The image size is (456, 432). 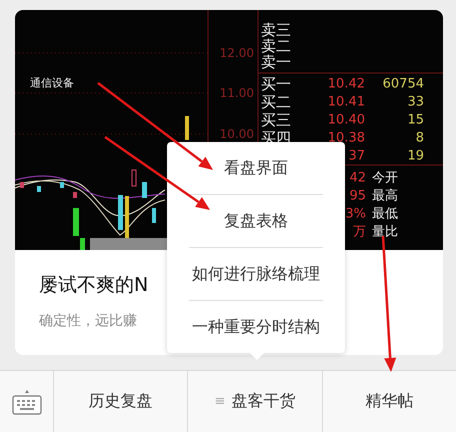 What do you see at coordinates (385, 178) in the screenshot?
I see `stat-label: 今开` at bounding box center [385, 178].